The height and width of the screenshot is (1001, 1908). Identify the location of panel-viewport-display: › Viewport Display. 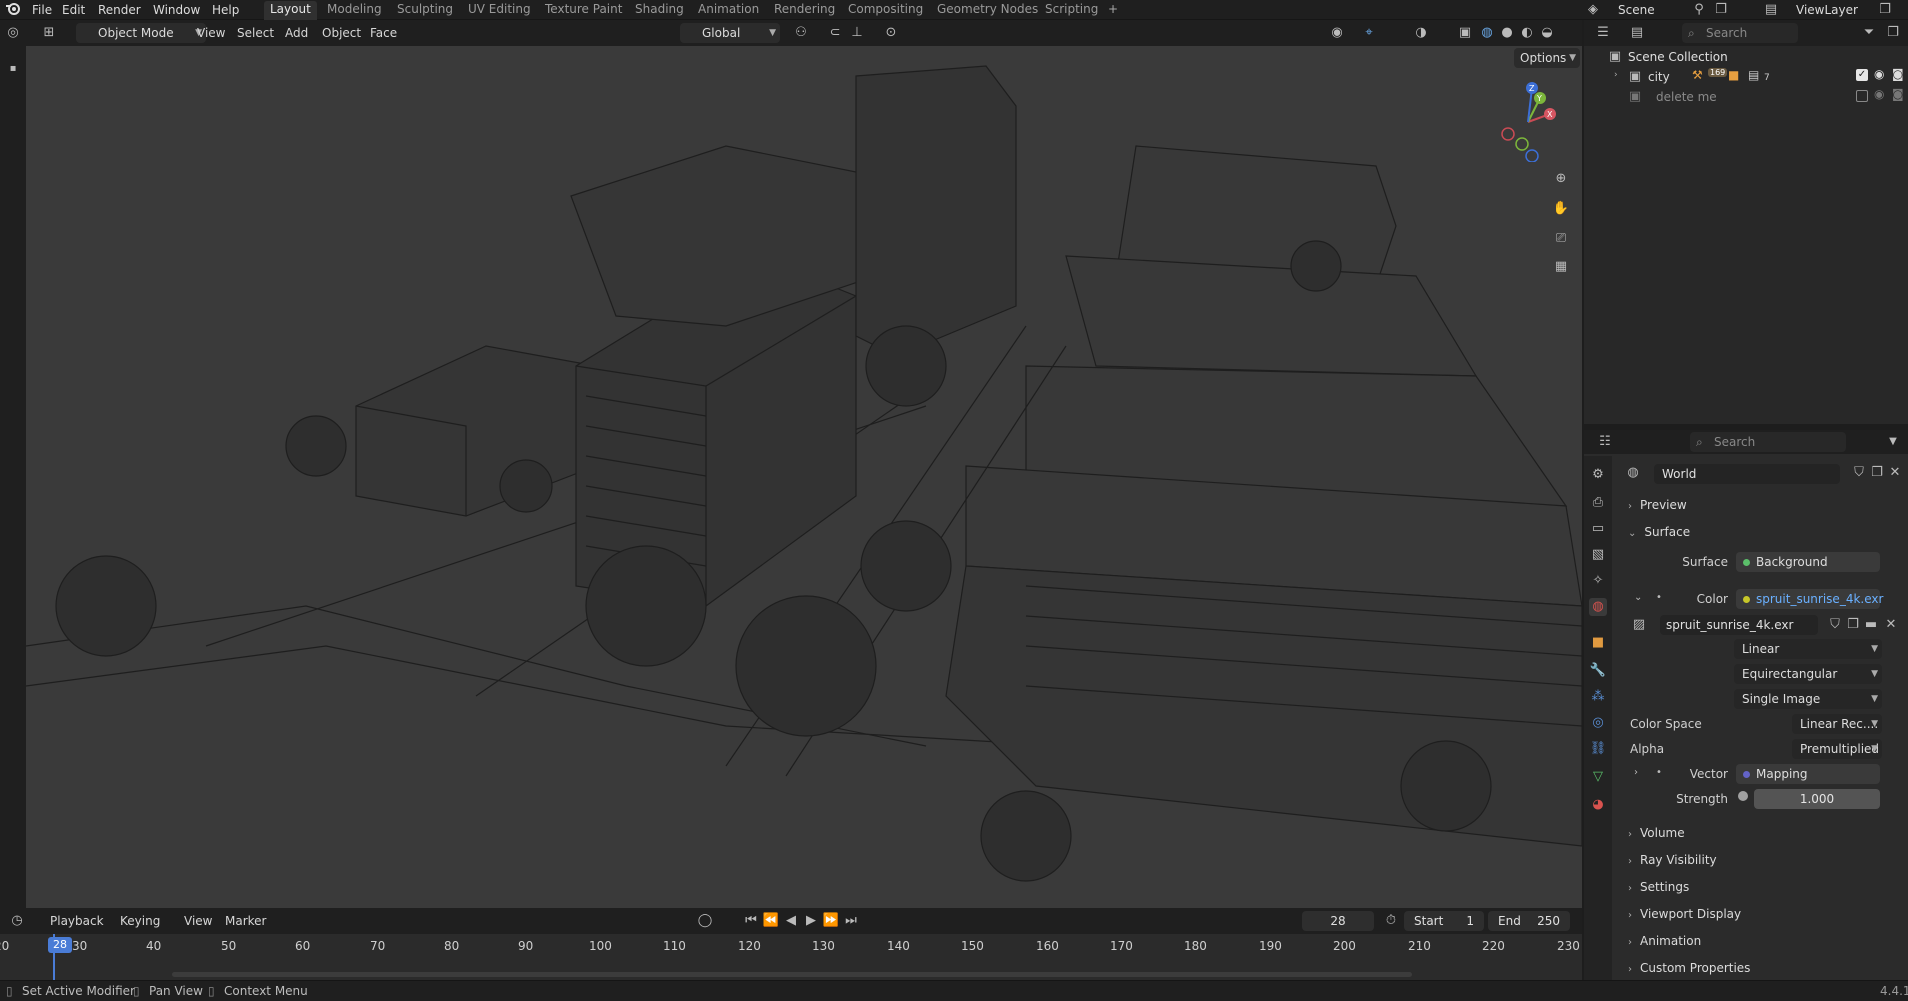
(1684, 914).